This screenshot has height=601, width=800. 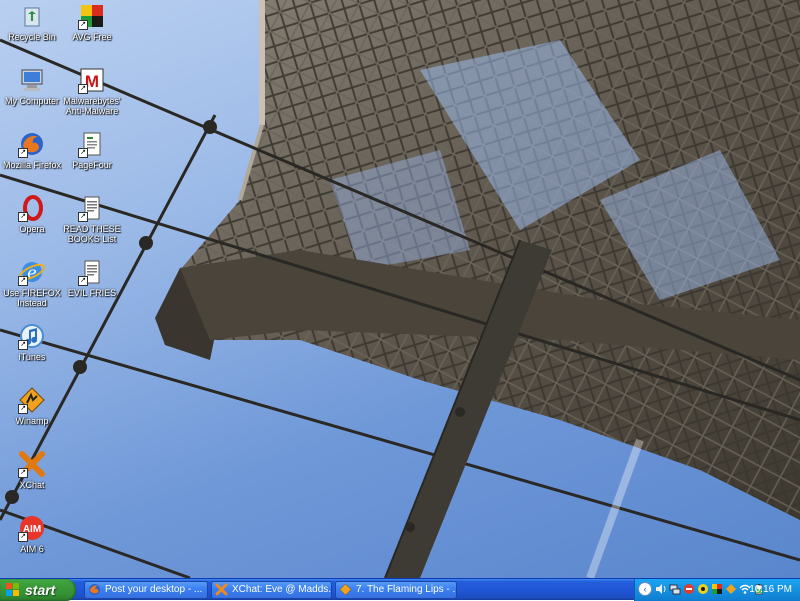 I want to click on clock: 10:16 PM, so click(x=770, y=590).